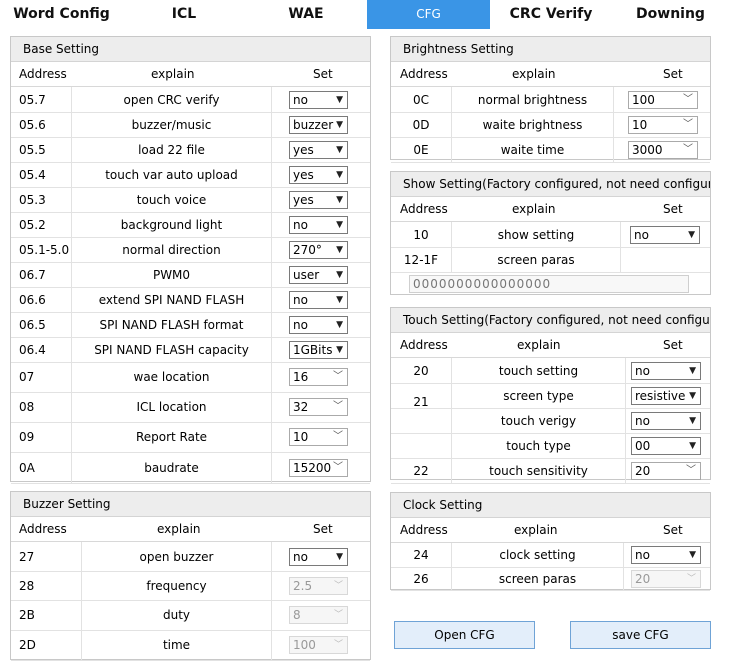 Image resolution: width=729 pixels, height=663 pixels. Describe the element at coordinates (666, 471) in the screenshot. I see `setting-dropdown: 20 ﹀` at that location.